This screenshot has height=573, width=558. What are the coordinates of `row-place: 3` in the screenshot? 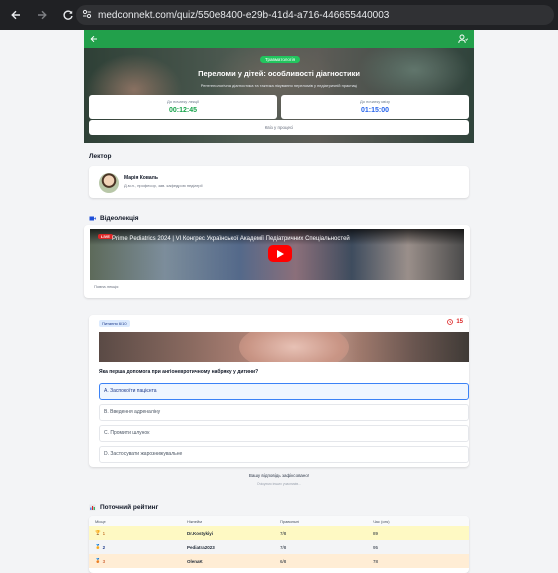 It's located at (104, 561).